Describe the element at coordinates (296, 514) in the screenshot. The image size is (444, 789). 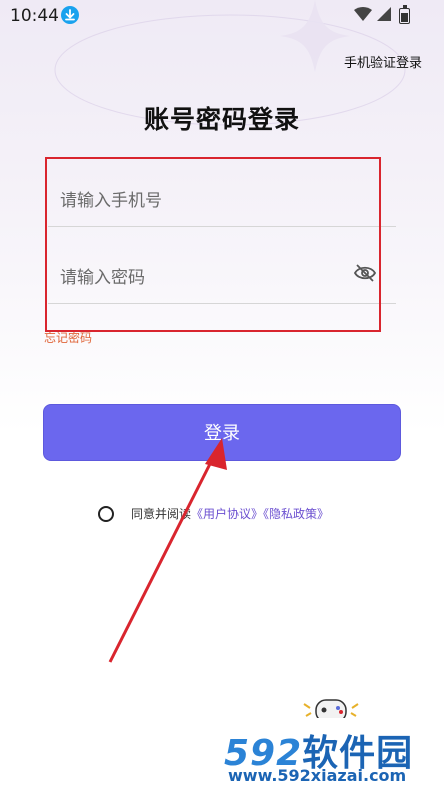
I see `privacy-policy-link: 《隐私政策》` at that location.